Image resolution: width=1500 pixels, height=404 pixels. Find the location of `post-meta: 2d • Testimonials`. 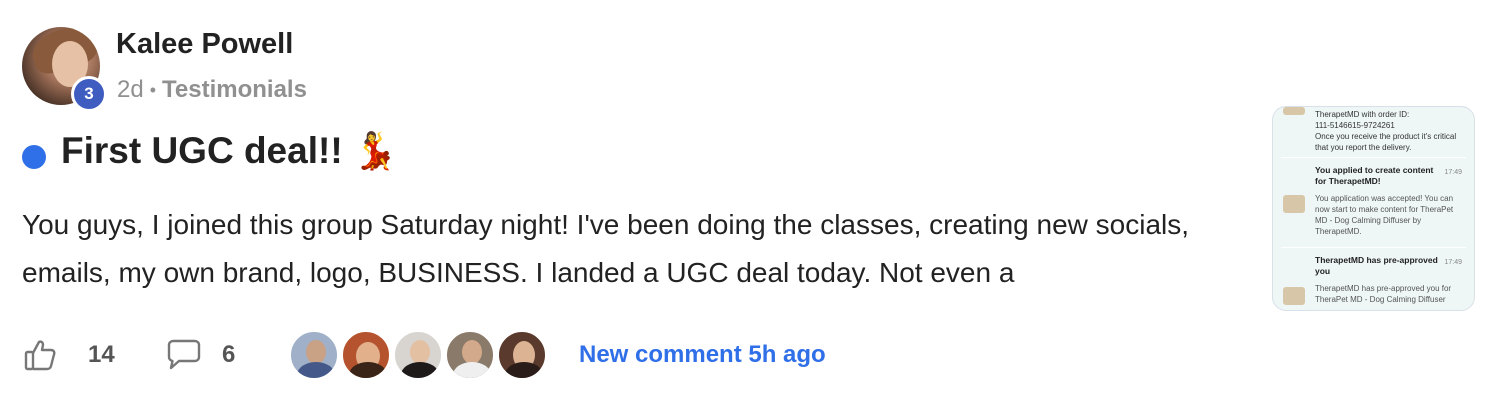

post-meta: 2d • Testimonials is located at coordinates (212, 90).